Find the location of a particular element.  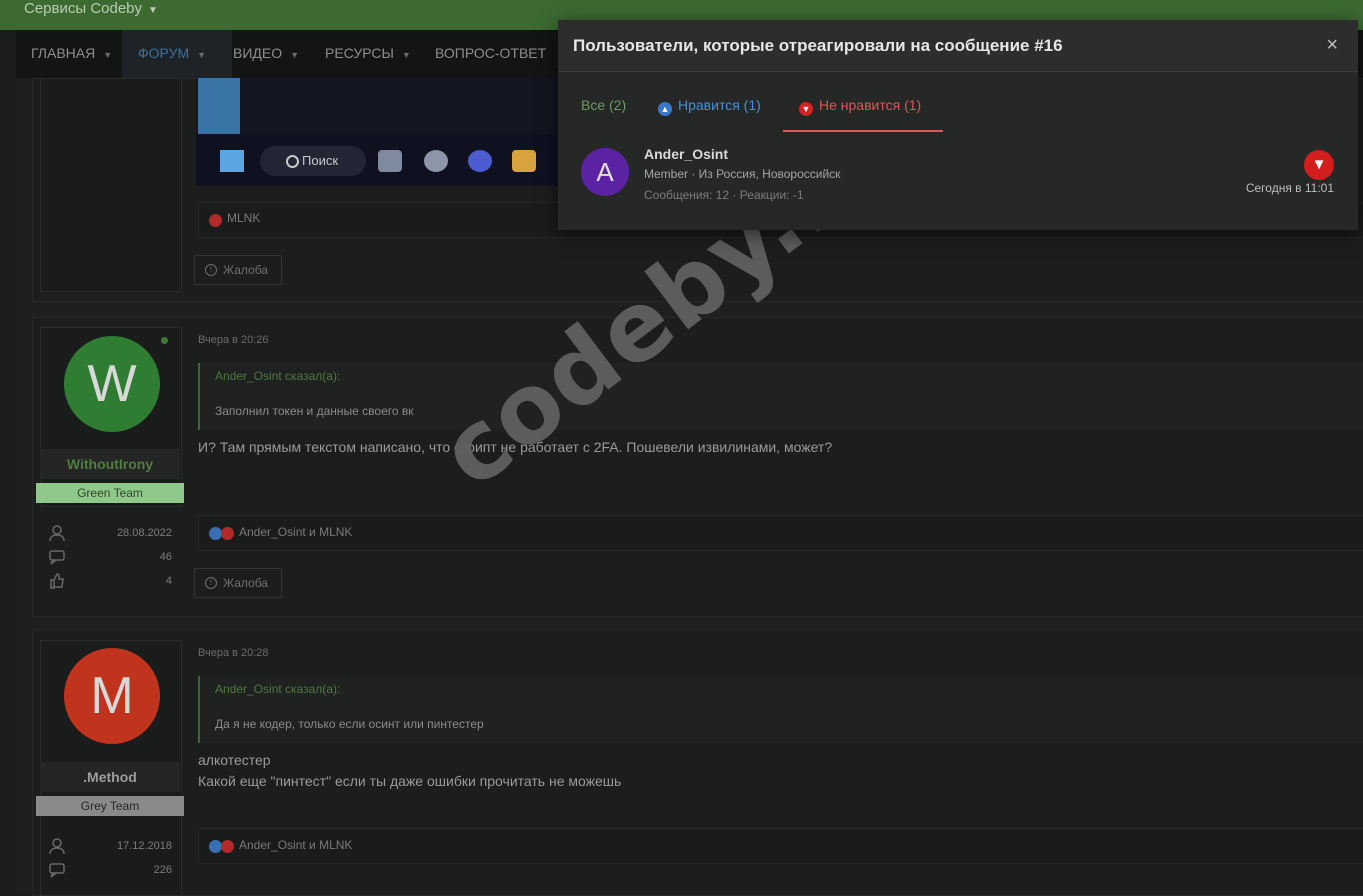

username: WithoutIrony is located at coordinates (110, 464).